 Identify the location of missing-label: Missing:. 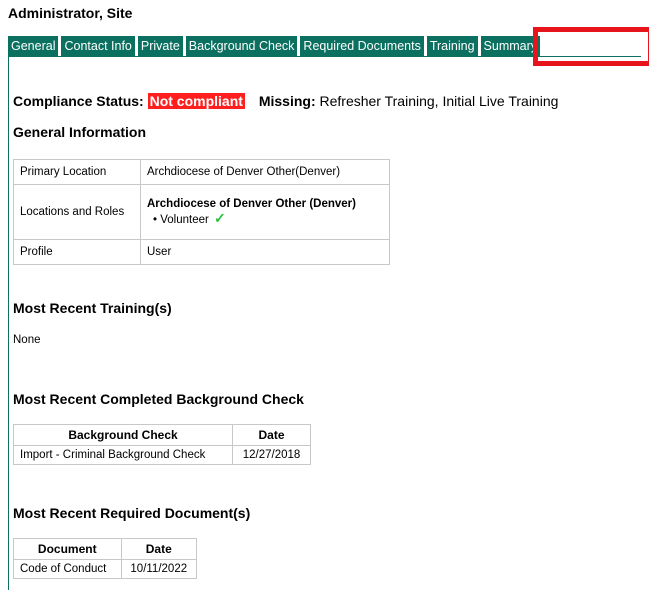
(287, 101).